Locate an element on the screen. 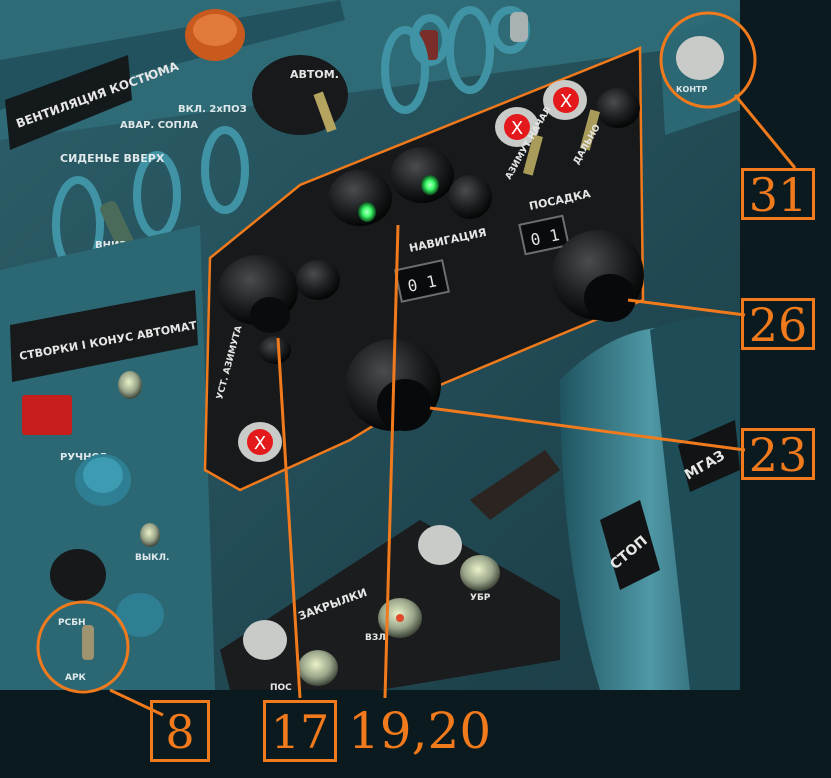 This screenshot has width=831, height=778. callout-26: 26 is located at coordinates (778, 324).